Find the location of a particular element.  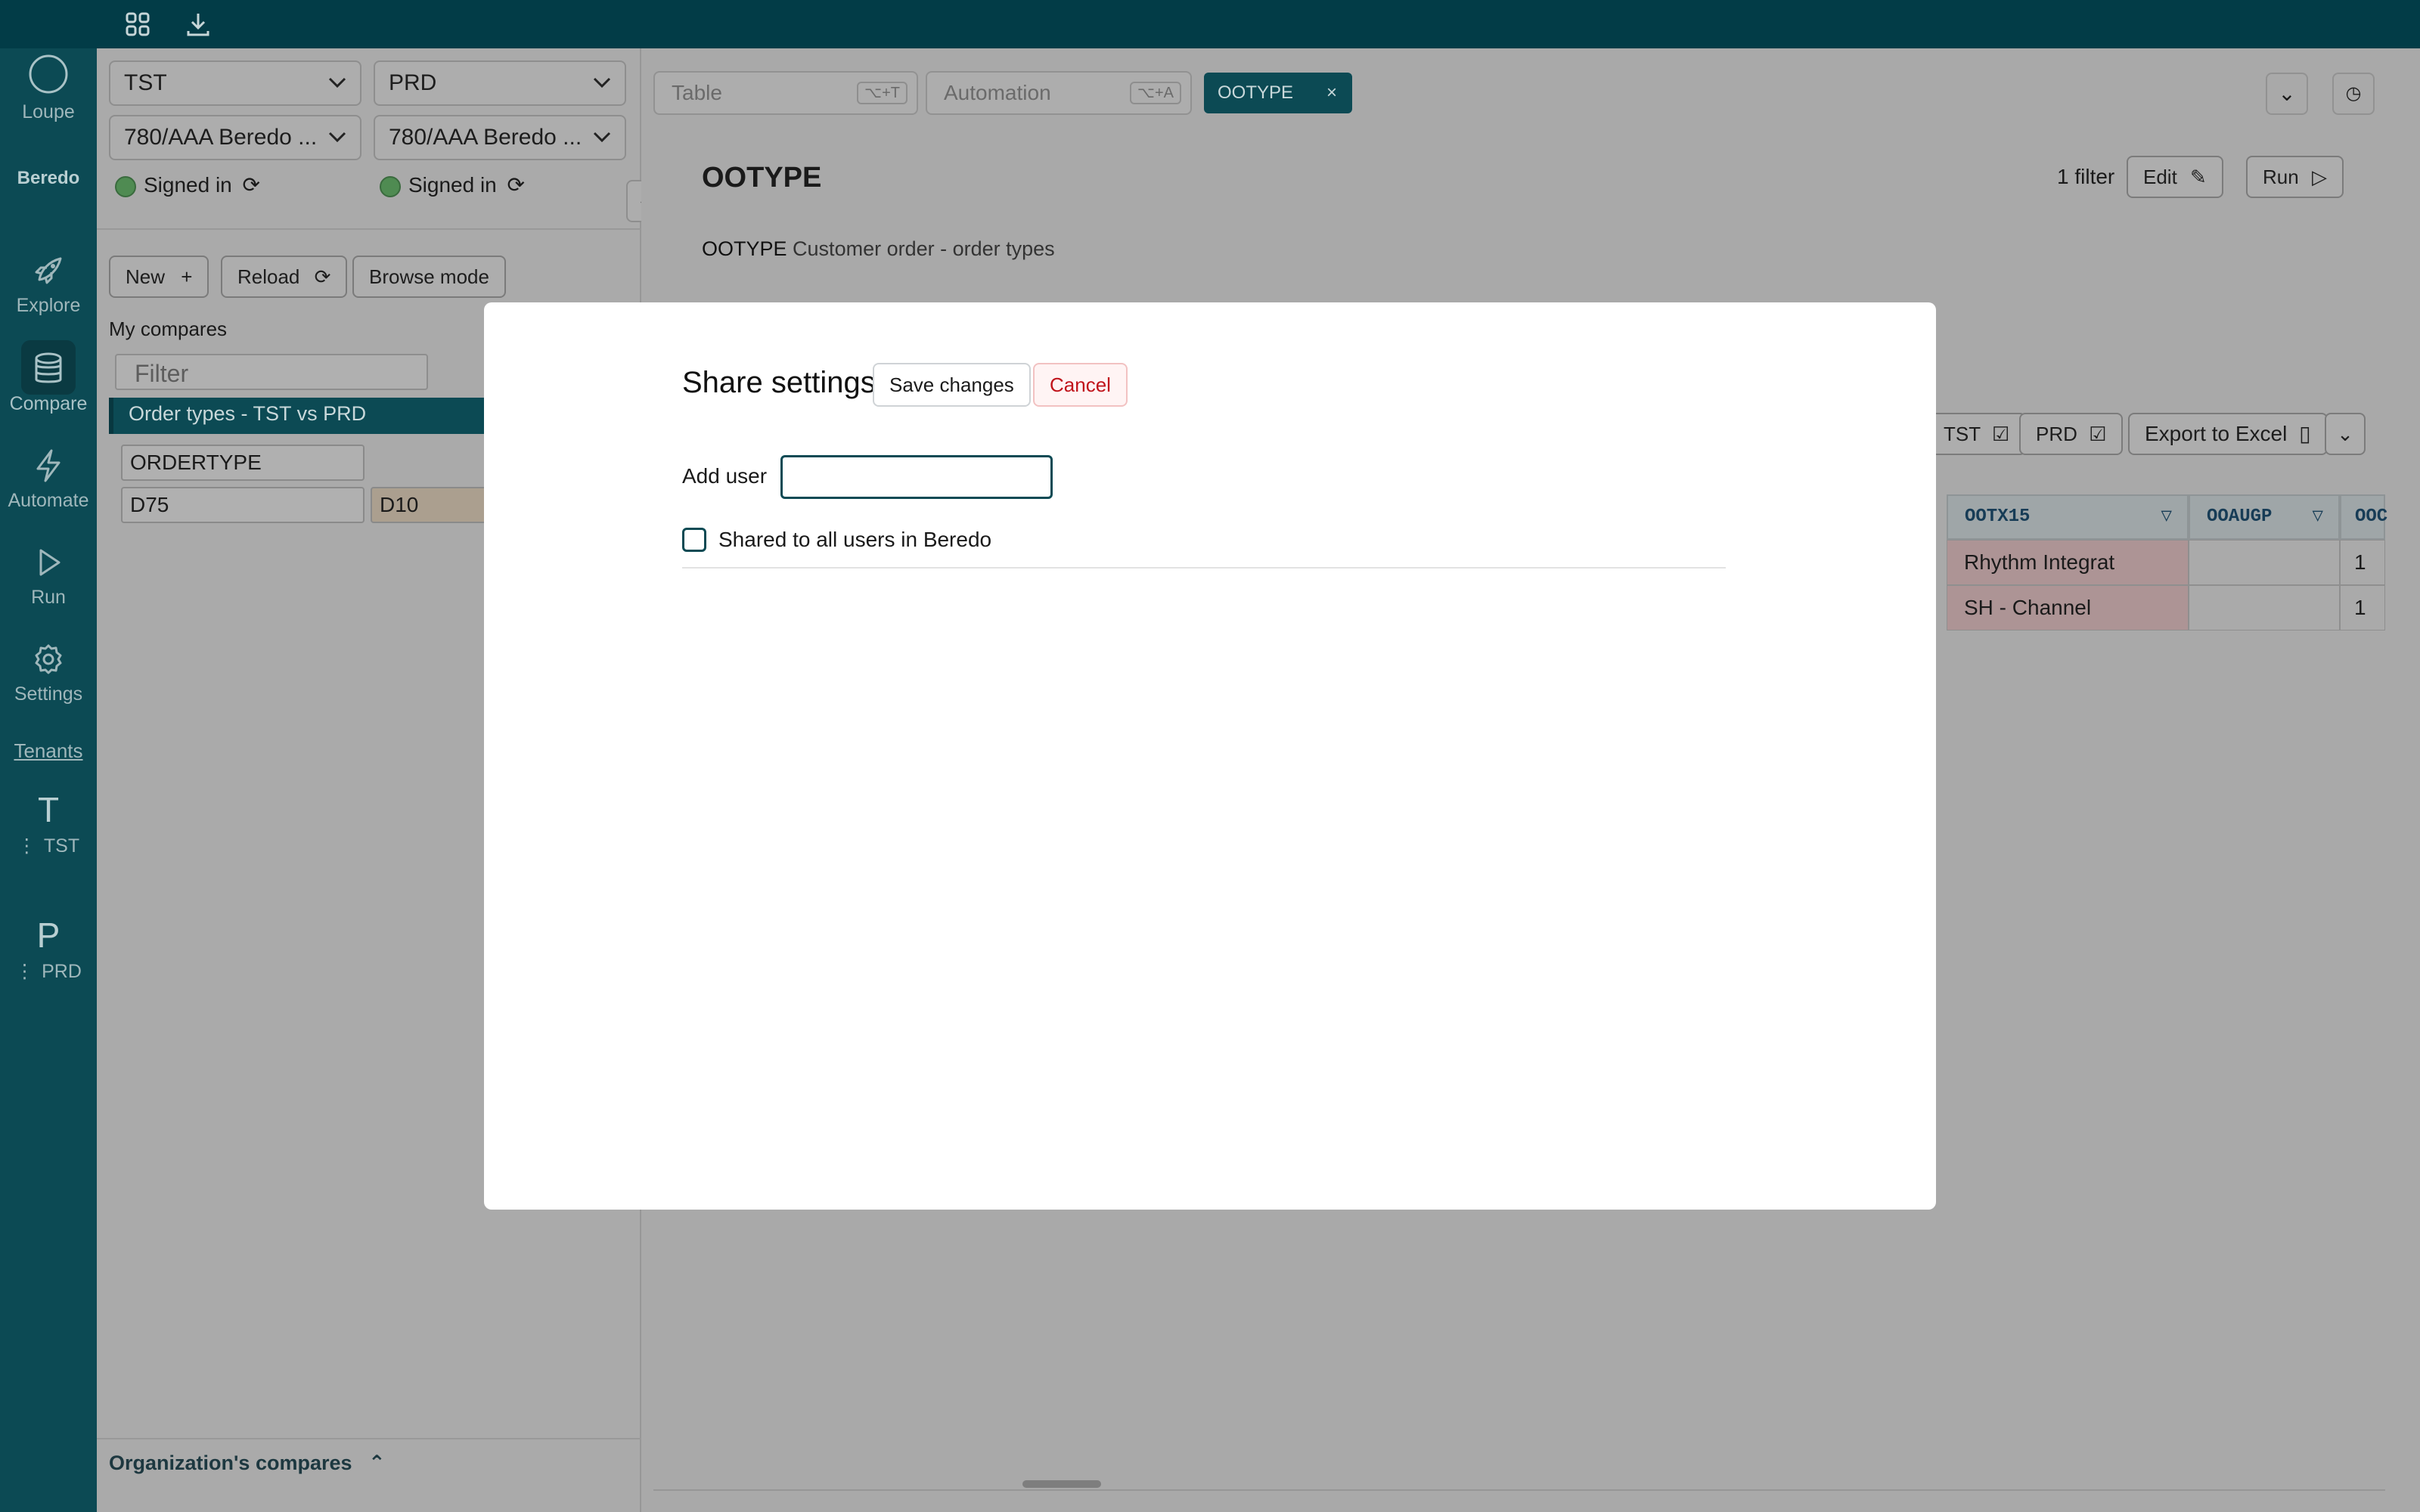

grid-icon is located at coordinates (137, 24).